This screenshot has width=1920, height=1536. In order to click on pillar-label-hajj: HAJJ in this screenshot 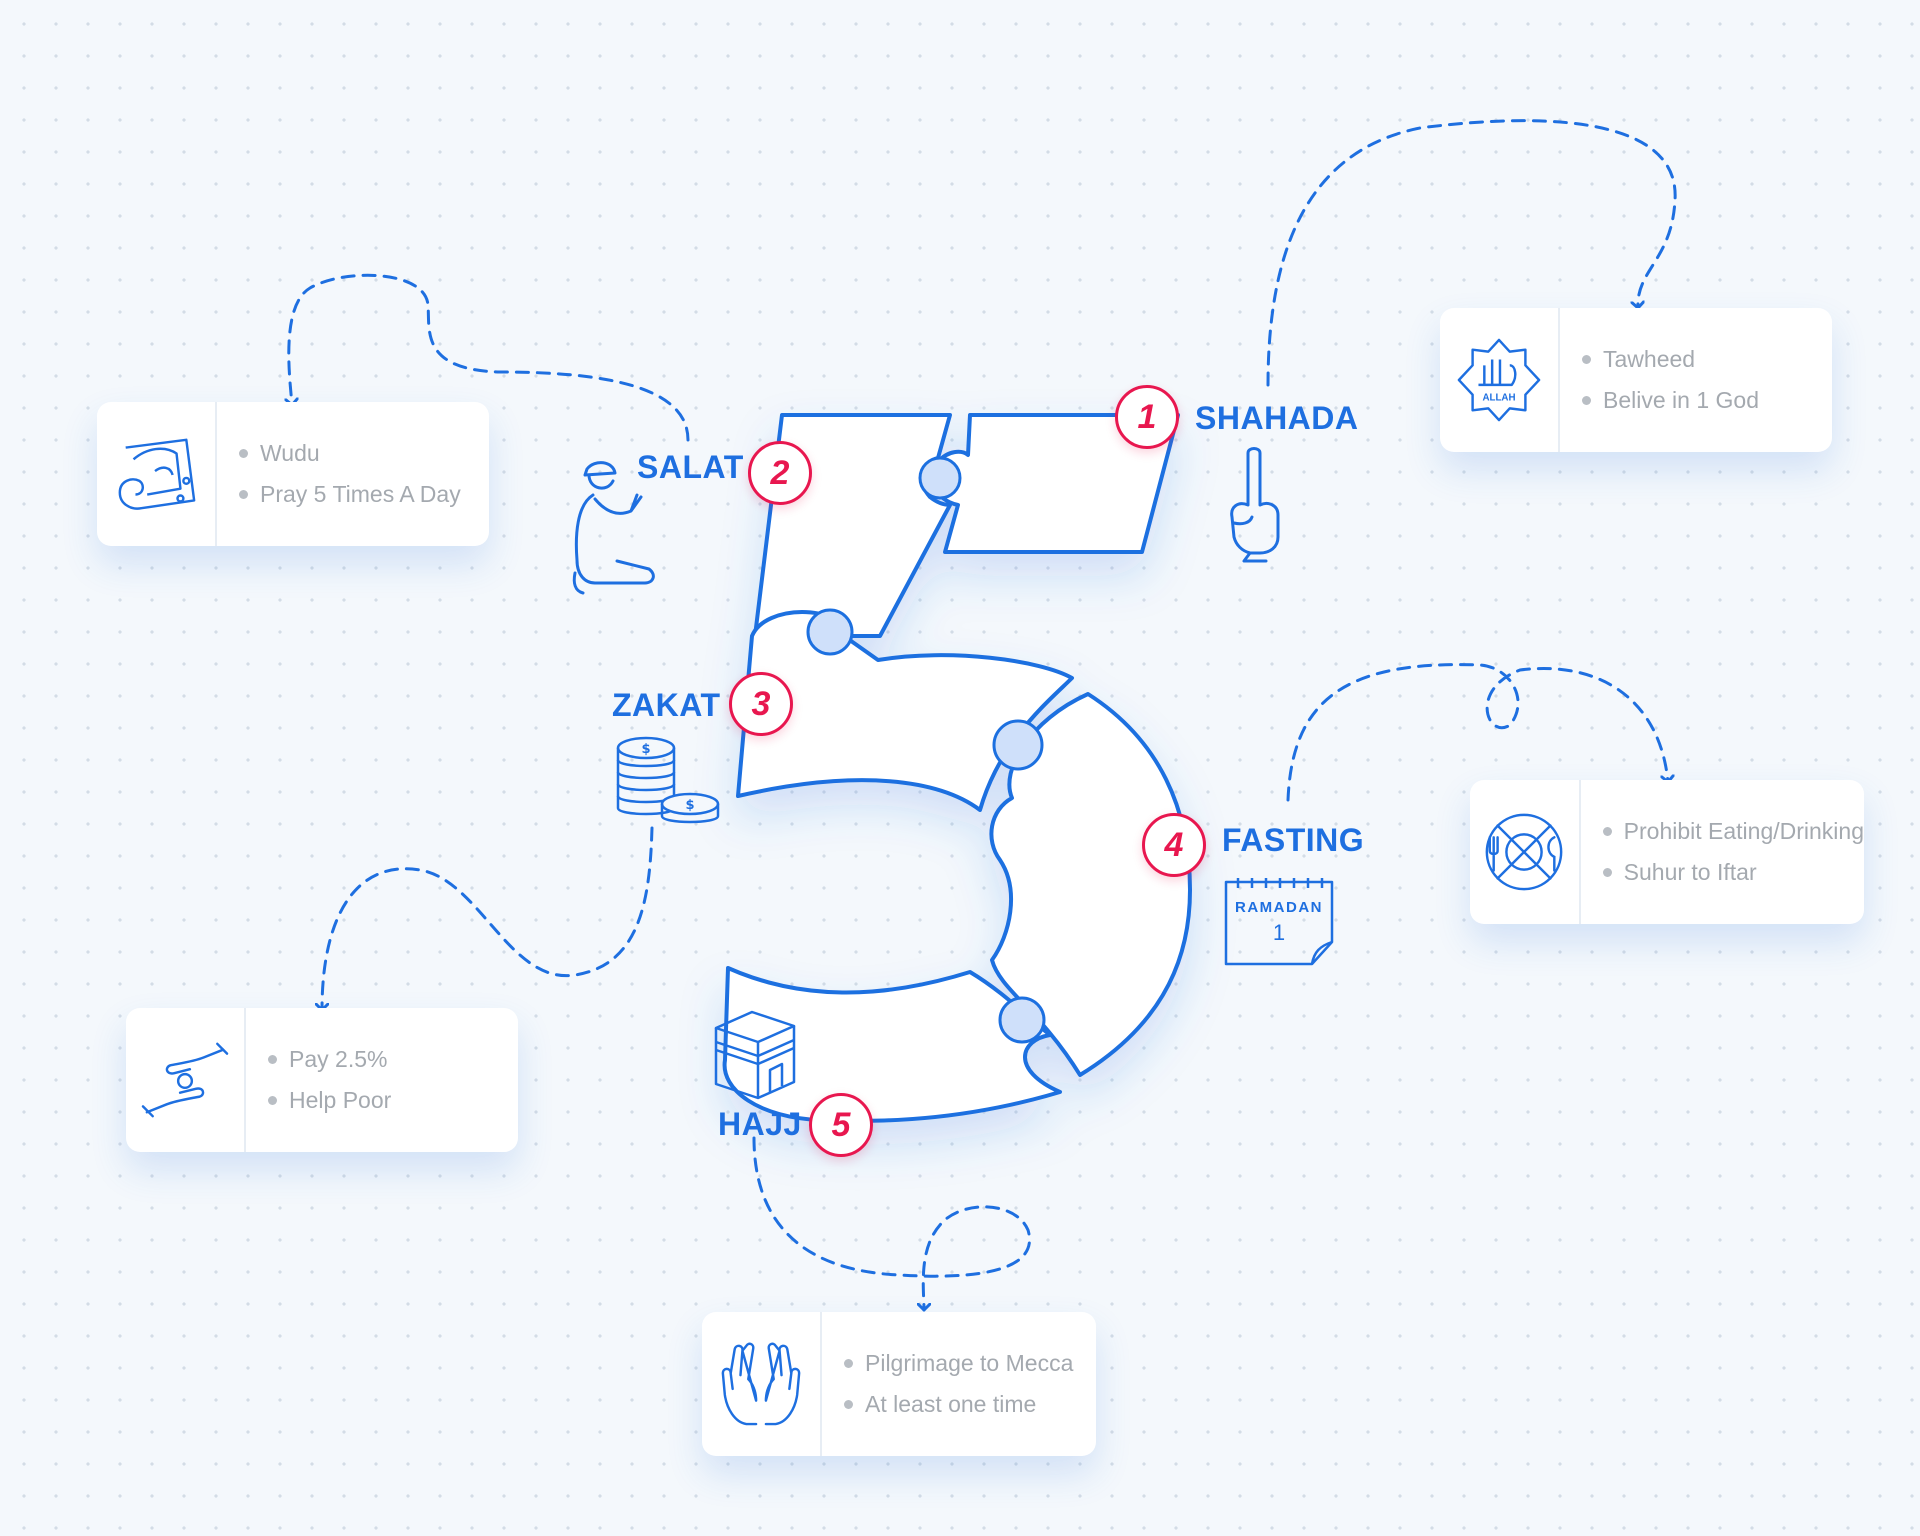, I will do `click(760, 1124)`.